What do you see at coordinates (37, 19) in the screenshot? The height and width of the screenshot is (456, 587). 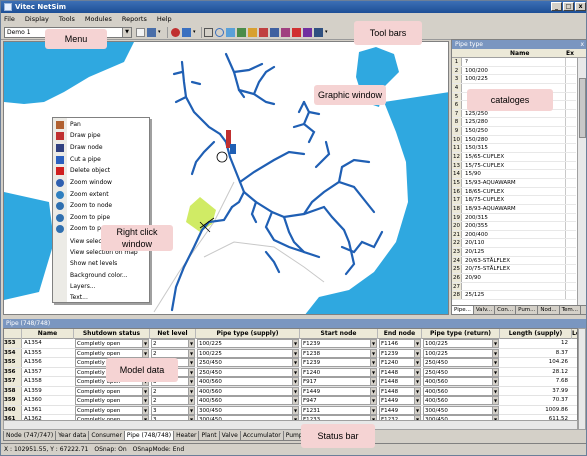 I see `menu-display: Display` at bounding box center [37, 19].